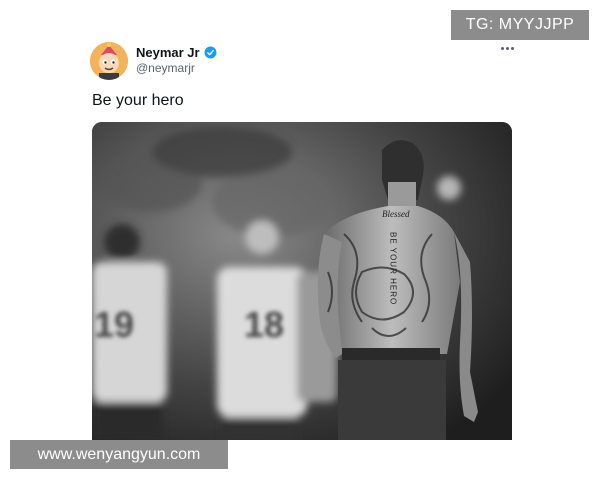  Describe the element at coordinates (119, 454) in the screenshot. I see `watermark-bottom-left: www.wenyangyun.com` at that location.